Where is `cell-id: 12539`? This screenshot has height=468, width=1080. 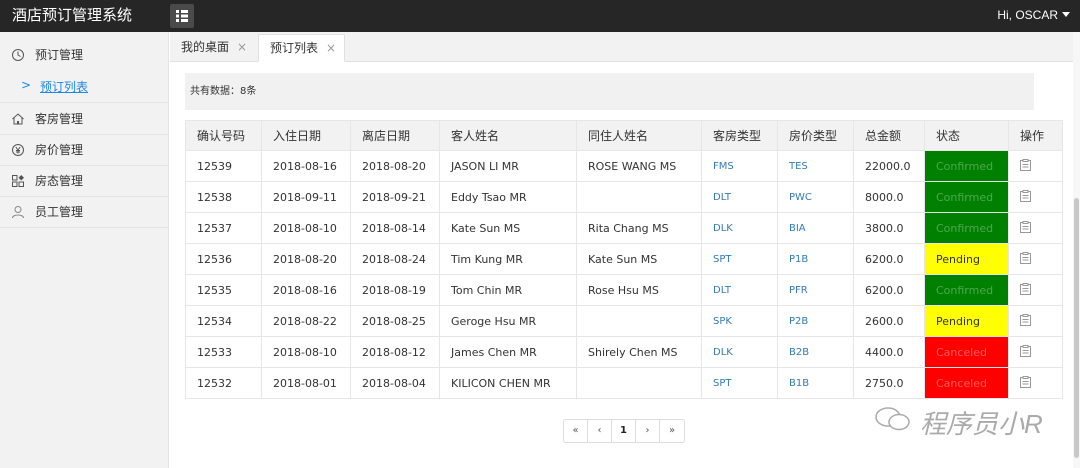
cell-id: 12539 is located at coordinates (223, 166).